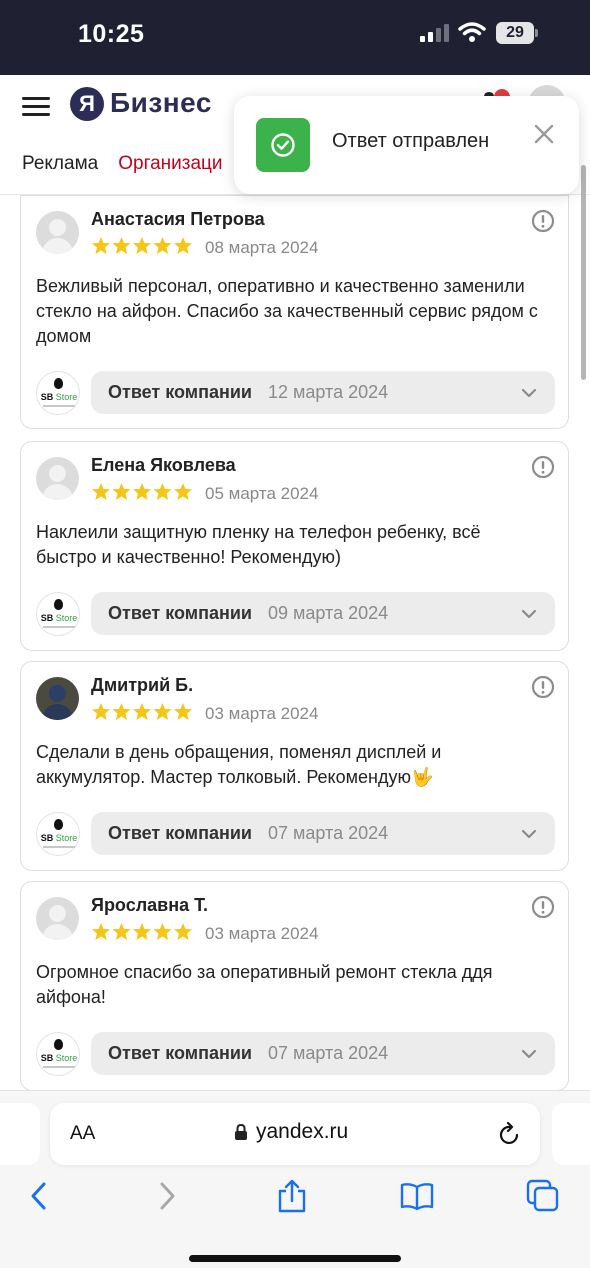 The width and height of the screenshot is (590, 1268). What do you see at coordinates (543, 1196) in the screenshot?
I see `tabs-icon` at bounding box center [543, 1196].